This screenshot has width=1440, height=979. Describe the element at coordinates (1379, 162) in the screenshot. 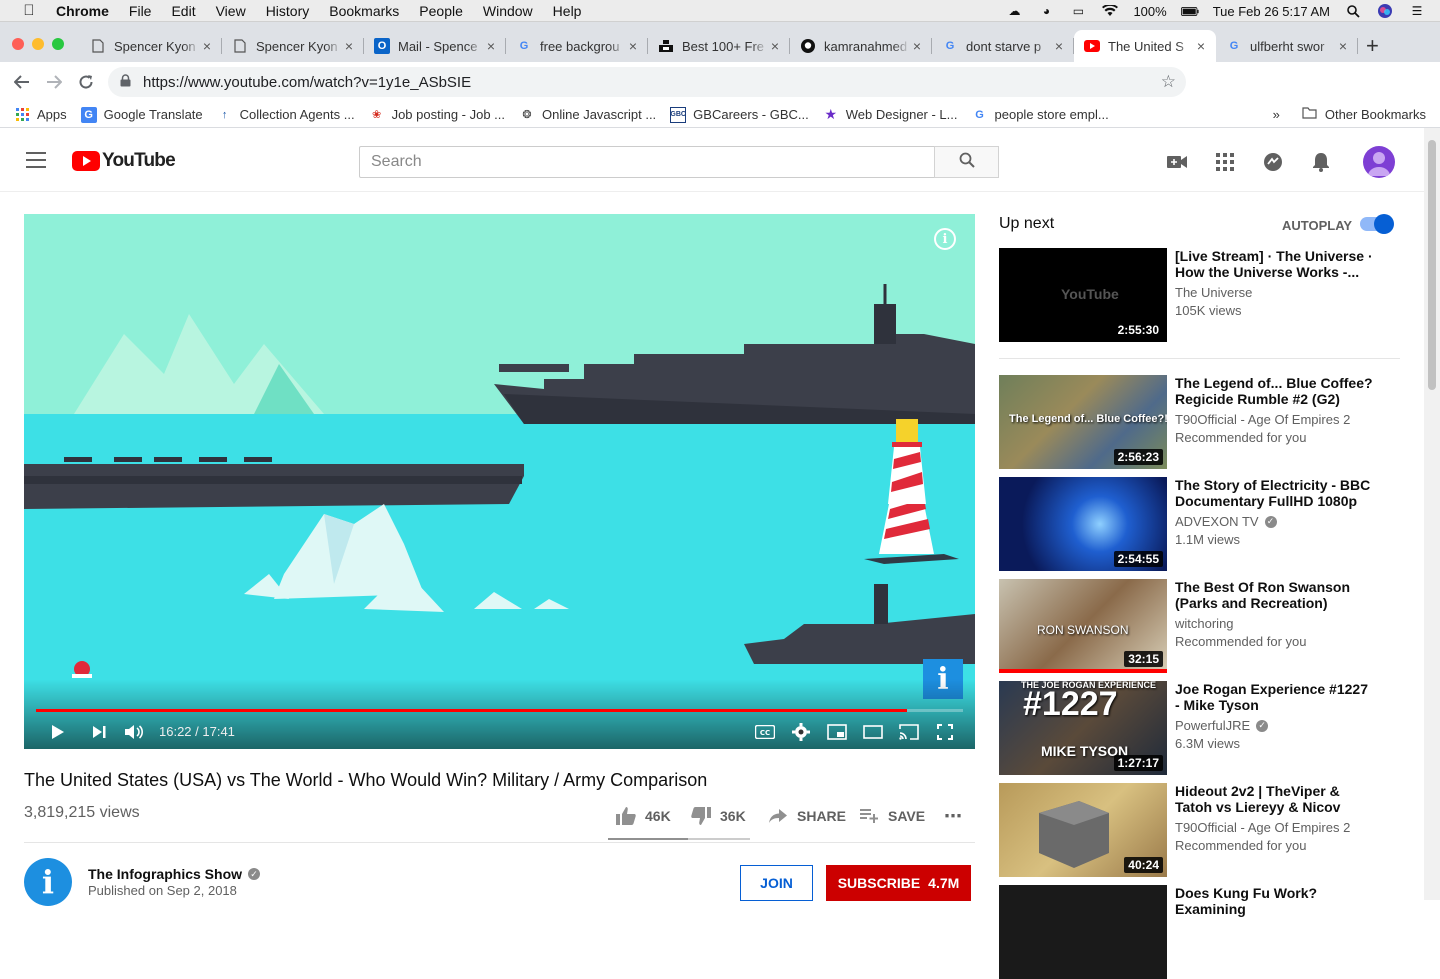

I see `account-avatar` at that location.